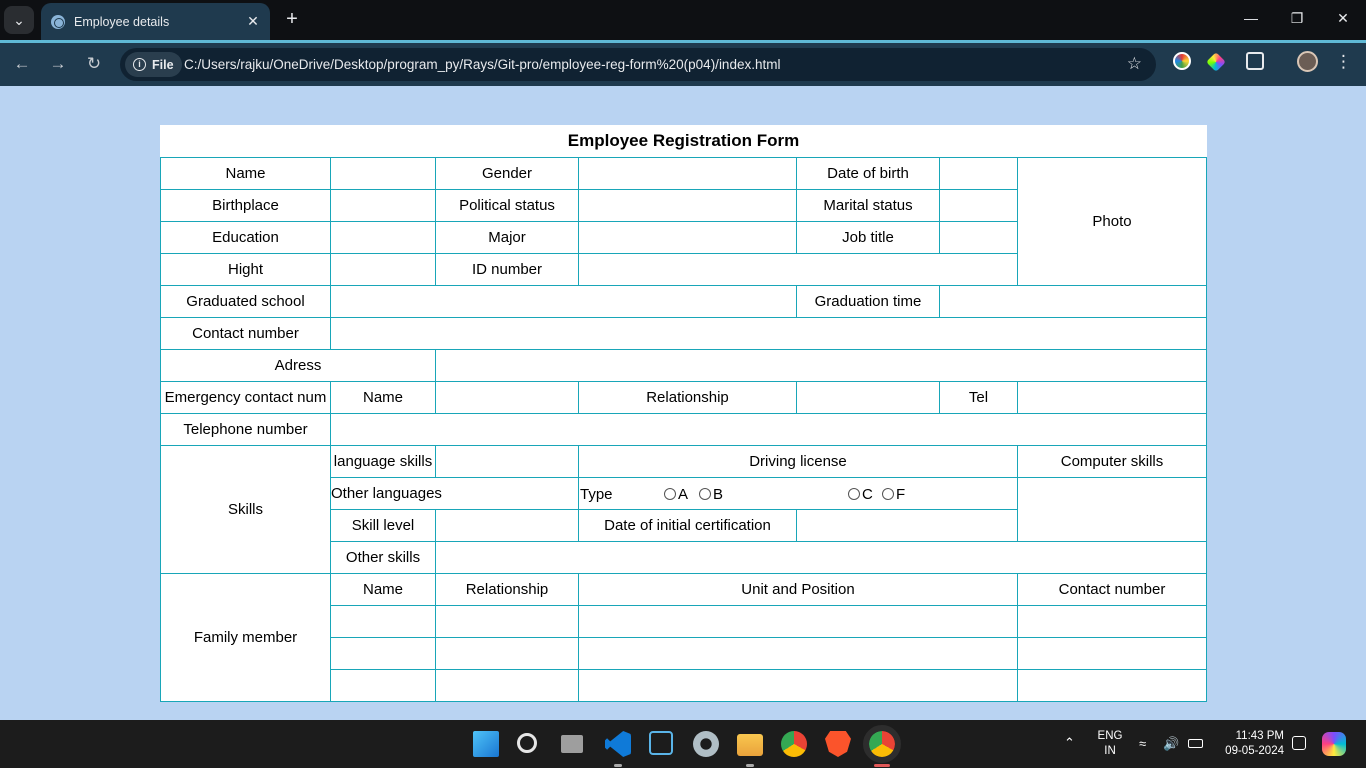 This screenshot has height=768, width=1366. Describe the element at coordinates (868, 205) in the screenshot. I see `label-marital-status: Marital status` at that location.